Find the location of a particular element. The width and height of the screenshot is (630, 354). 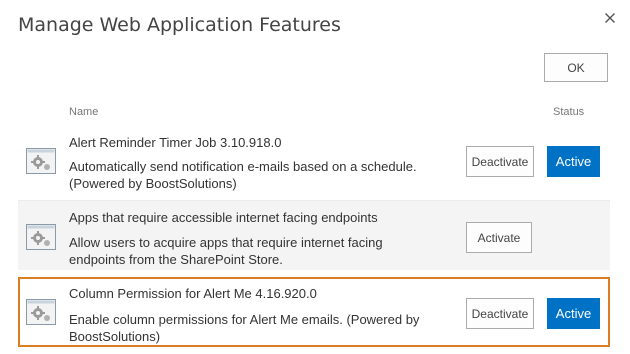

activate-button: Activate is located at coordinates (499, 237).